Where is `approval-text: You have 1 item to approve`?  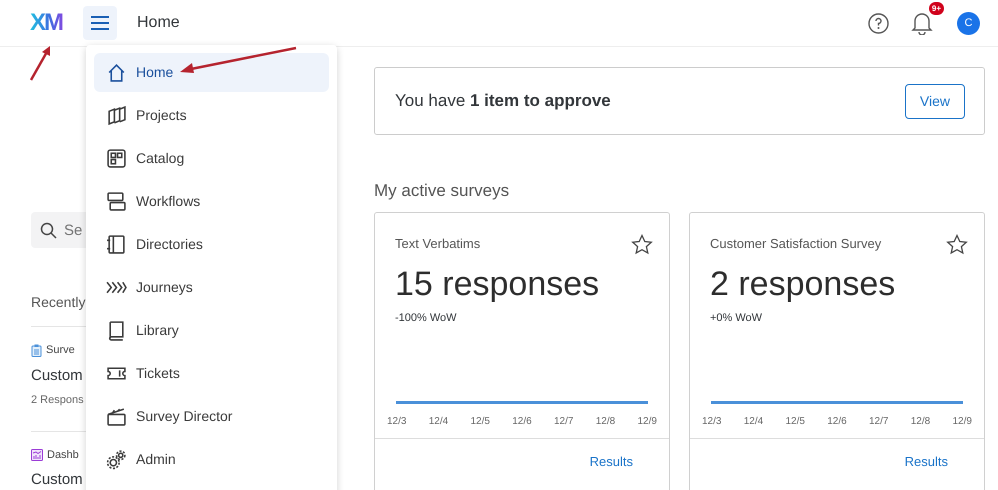 approval-text: You have 1 item to approve is located at coordinates (503, 101).